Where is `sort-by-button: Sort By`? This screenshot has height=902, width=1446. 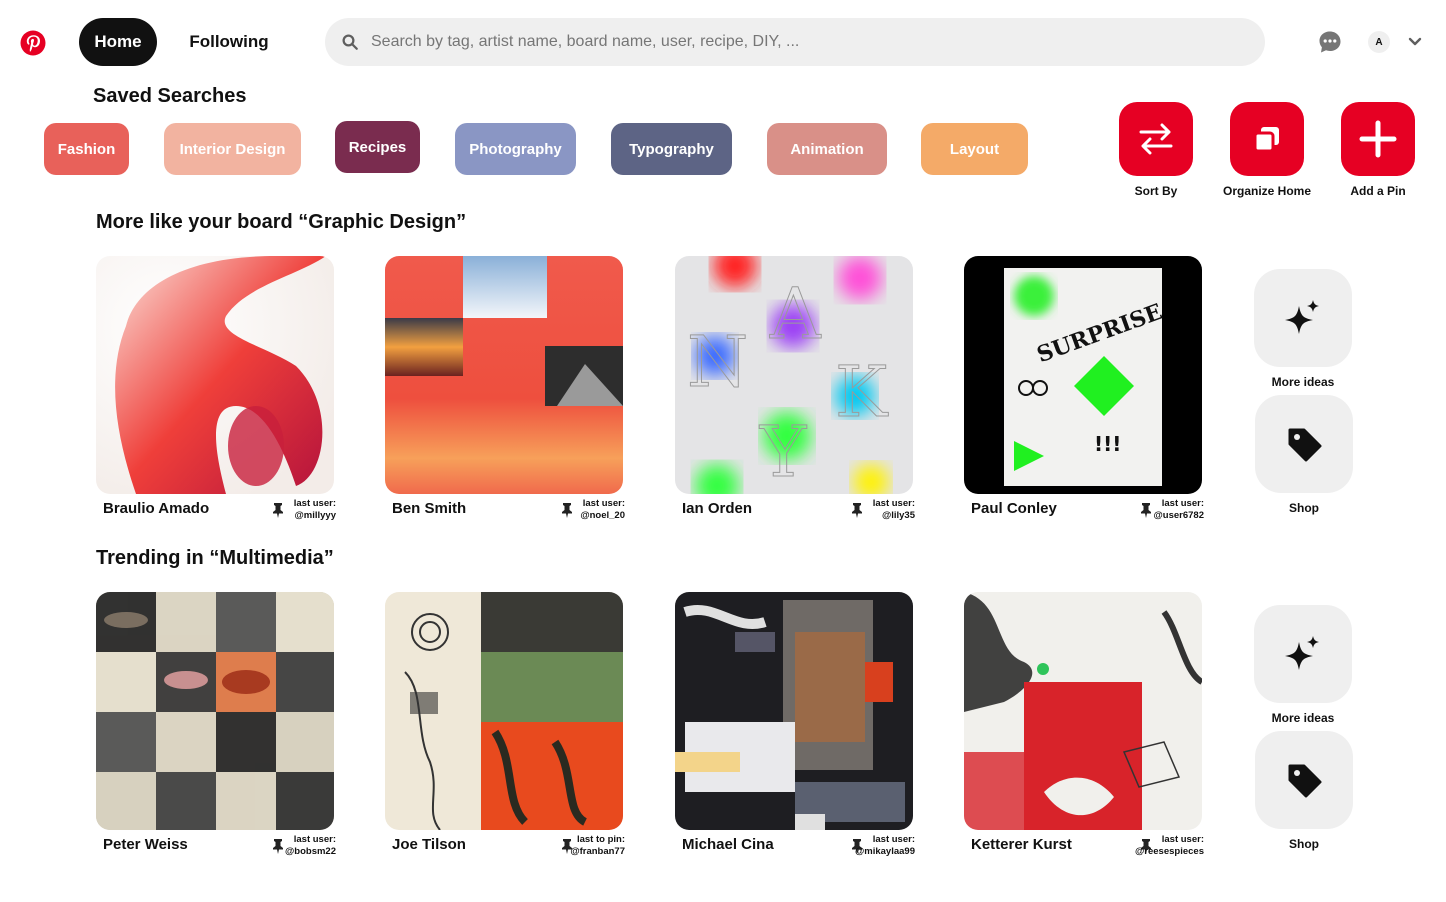 sort-by-button: Sort By is located at coordinates (1156, 150).